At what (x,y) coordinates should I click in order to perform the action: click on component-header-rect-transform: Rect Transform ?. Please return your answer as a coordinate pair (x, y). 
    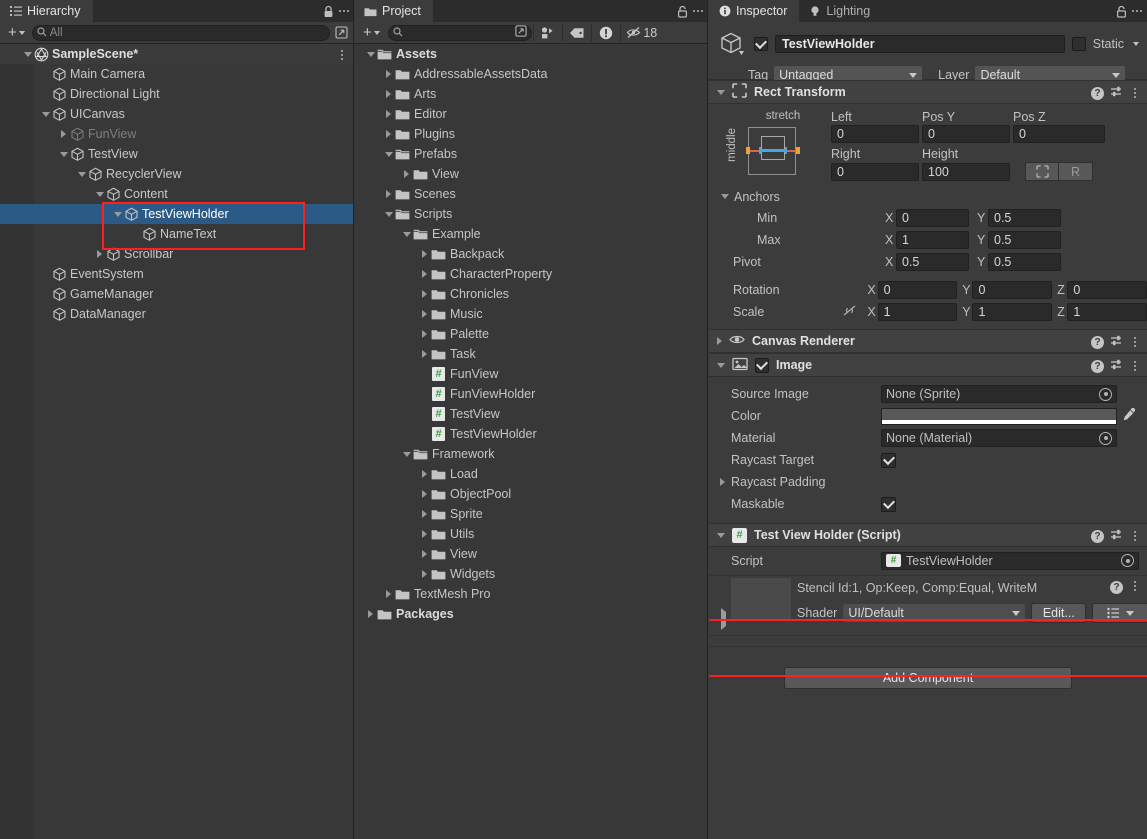
    Looking at the image, I should click on (928, 92).